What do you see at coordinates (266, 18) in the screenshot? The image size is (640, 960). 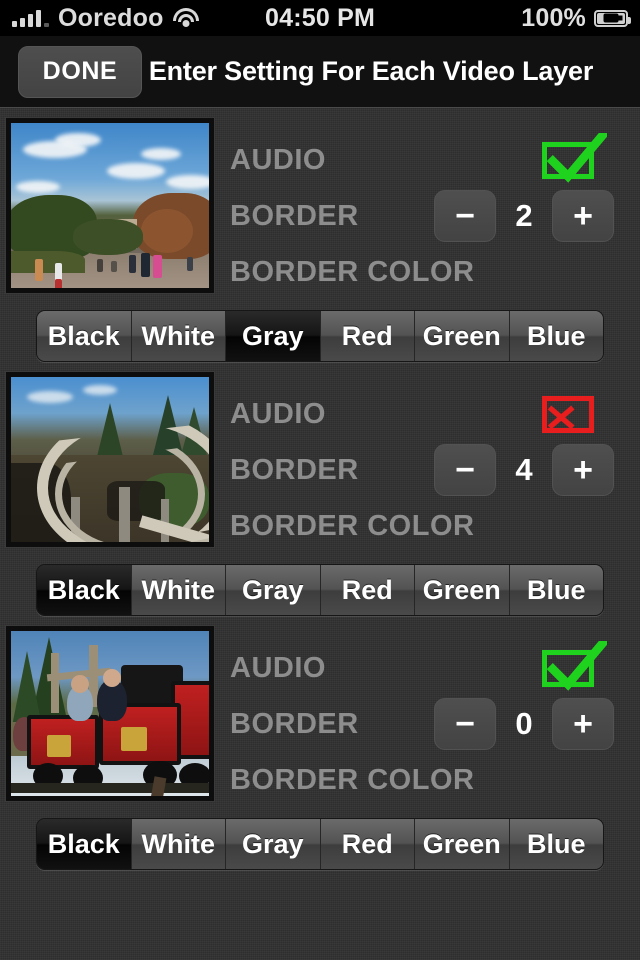 I see `status-bar-left: Ooredoo` at bounding box center [266, 18].